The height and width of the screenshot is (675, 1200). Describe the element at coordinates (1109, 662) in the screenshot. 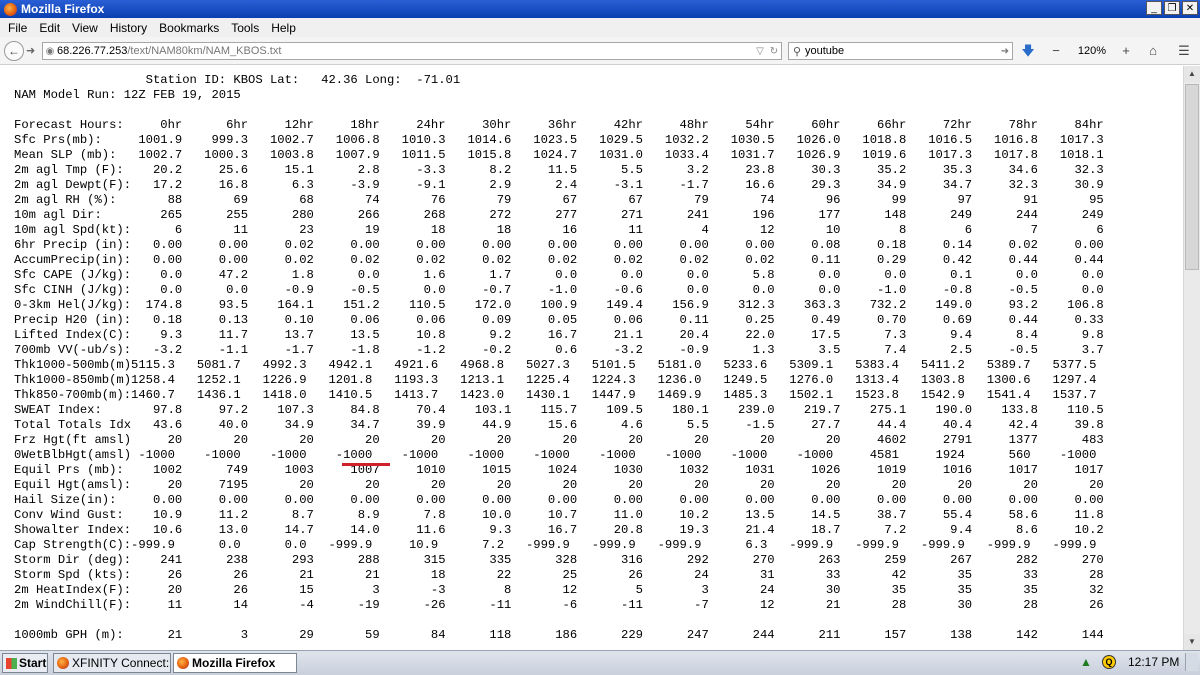

I see `security-tray-icon: Q` at that location.